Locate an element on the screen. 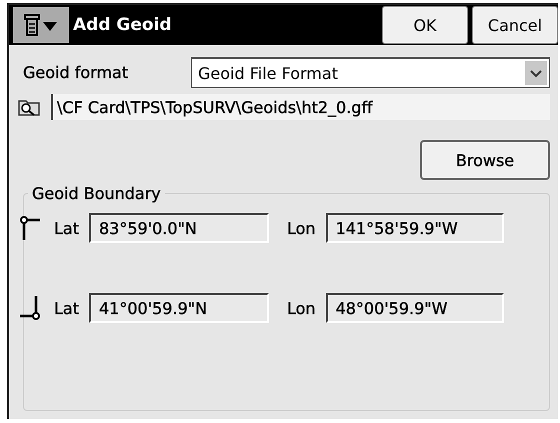 The image size is (560, 423). group-title: Geoid Boundary is located at coordinates (96, 193).